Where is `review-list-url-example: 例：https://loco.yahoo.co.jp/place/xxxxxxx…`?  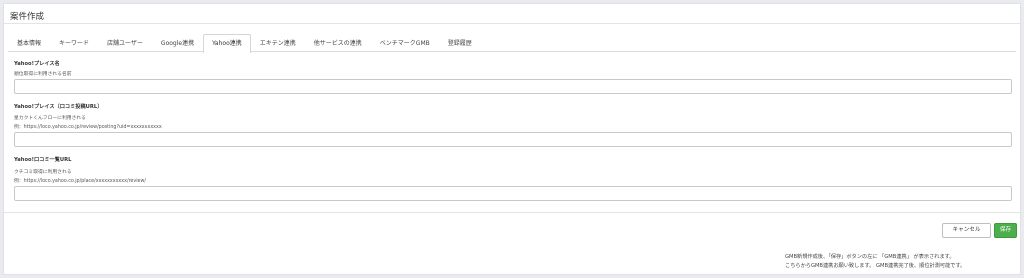 review-list-url-example: 例：https://loco.yahoo.co.jp/place/xxxxxxx… is located at coordinates (80, 181).